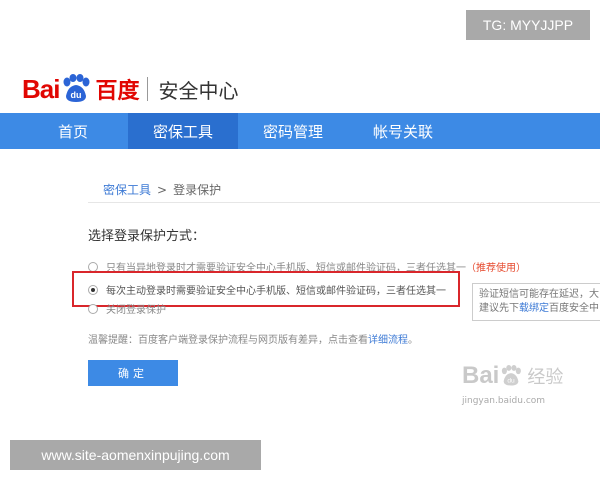 This screenshot has height=480, width=600. I want to click on tab-home: 首页, so click(73, 131).